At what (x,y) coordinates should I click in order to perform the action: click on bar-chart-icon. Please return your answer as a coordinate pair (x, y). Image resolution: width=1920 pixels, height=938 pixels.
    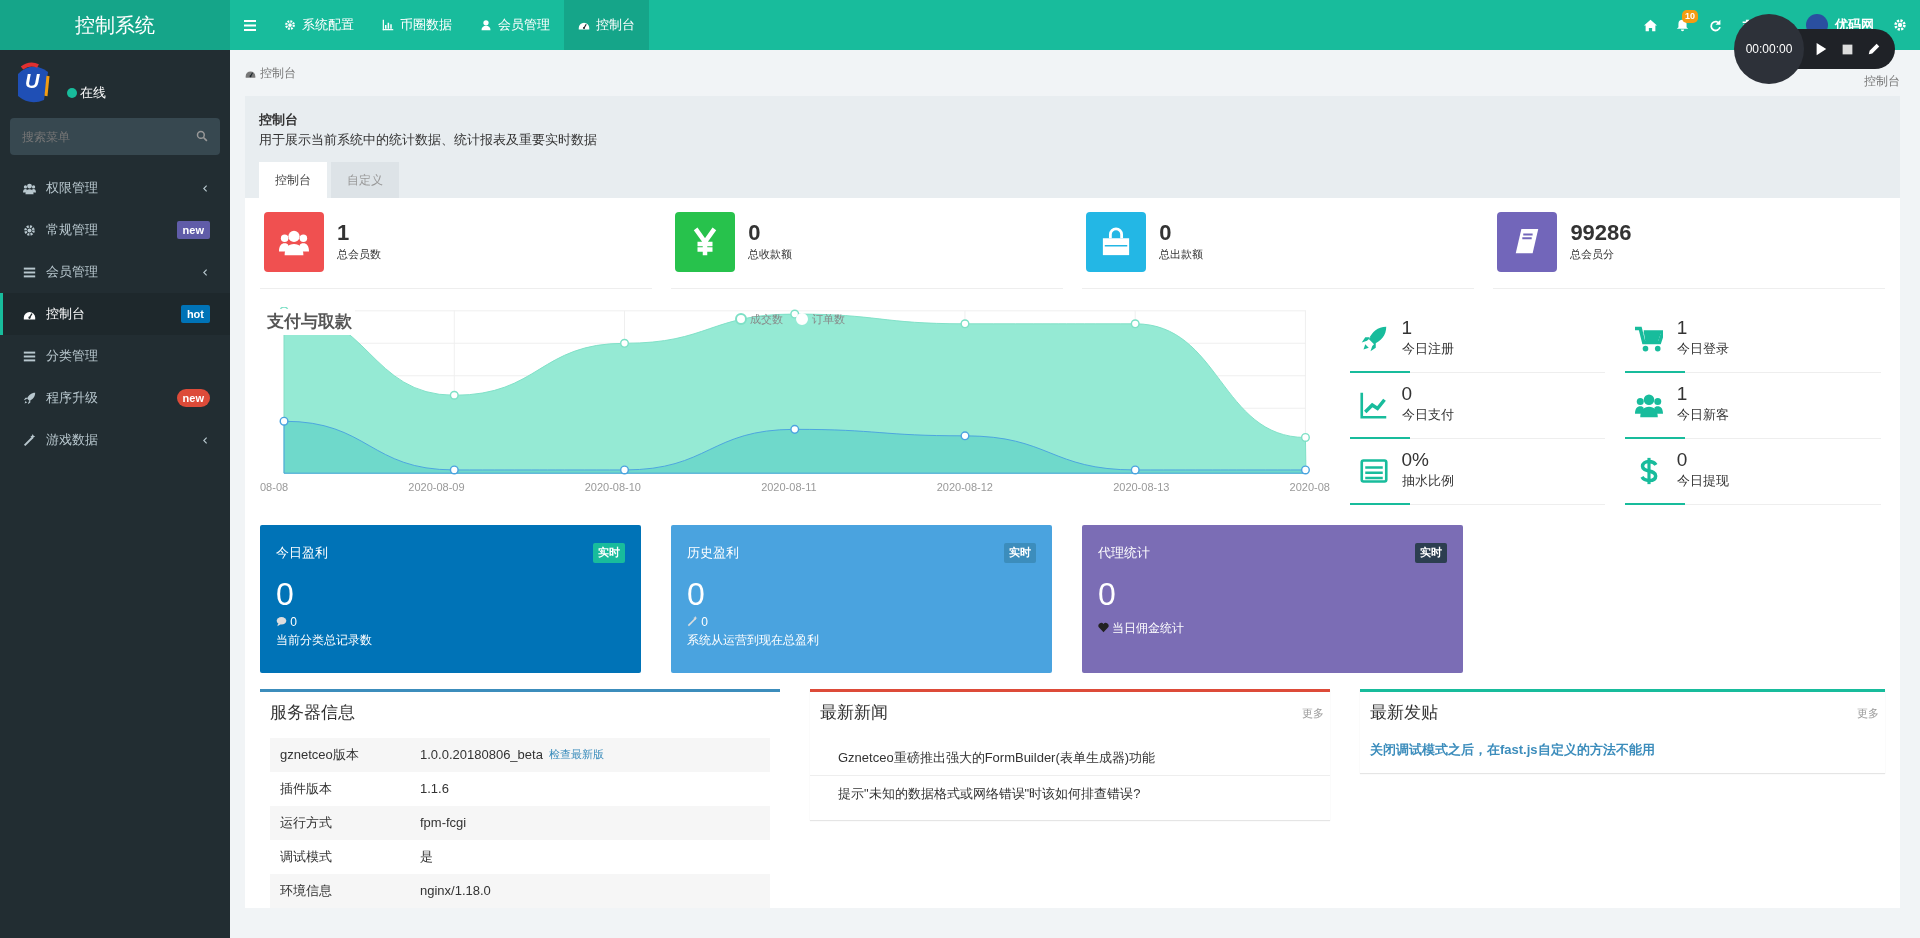
    Looking at the image, I should click on (388, 25).